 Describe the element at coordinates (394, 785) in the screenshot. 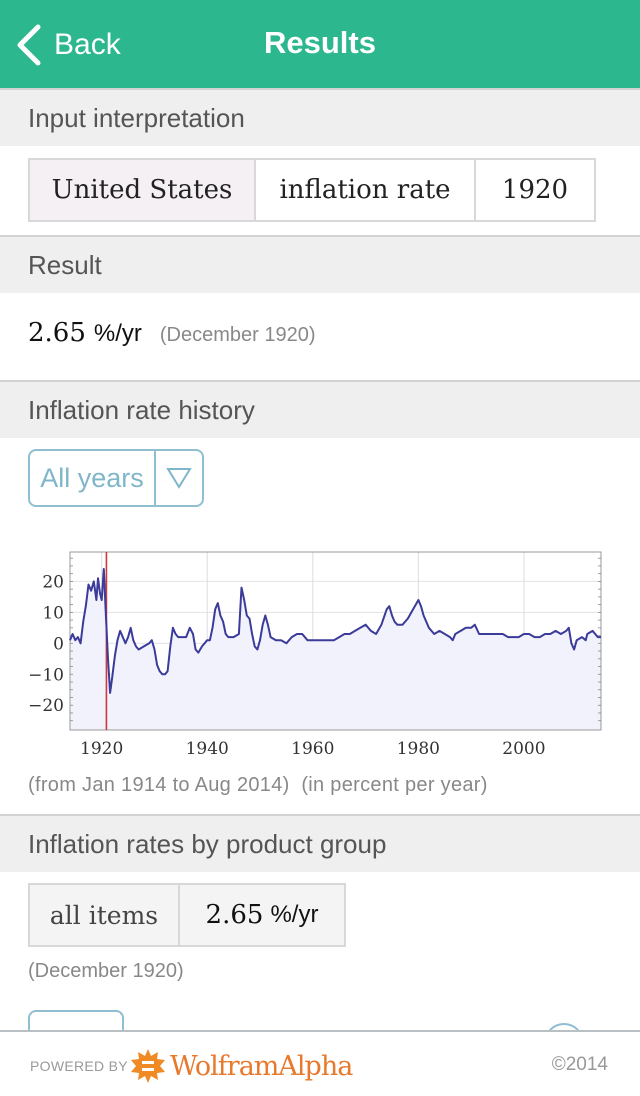

I see `chart-units-note: (in percent per year)` at that location.